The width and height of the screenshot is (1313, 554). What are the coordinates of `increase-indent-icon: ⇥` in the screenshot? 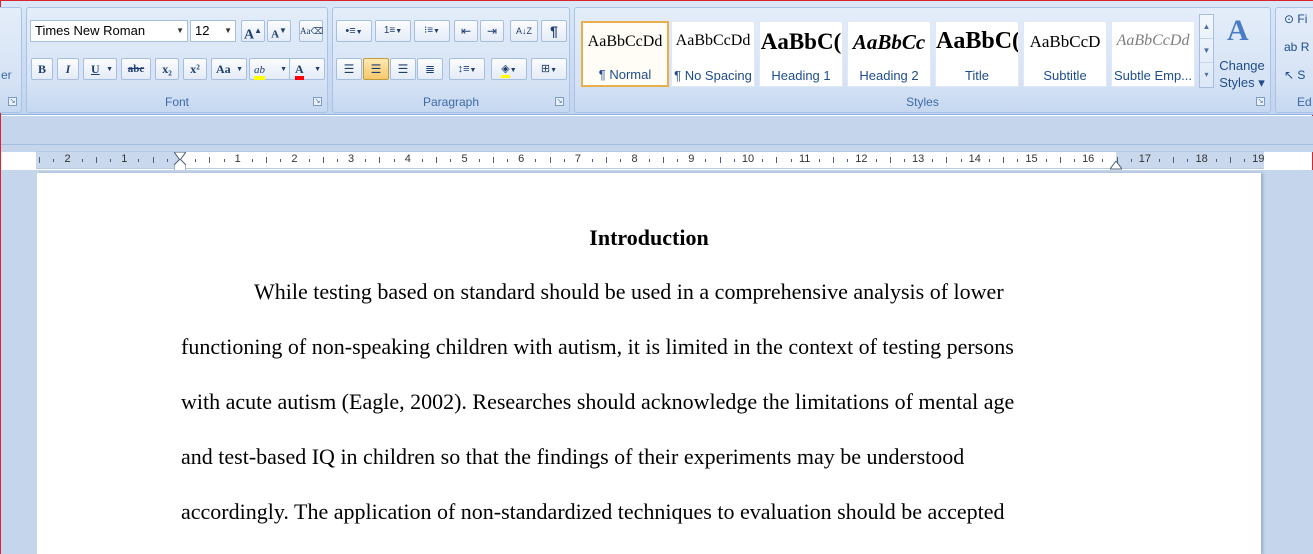 It's located at (492, 31).